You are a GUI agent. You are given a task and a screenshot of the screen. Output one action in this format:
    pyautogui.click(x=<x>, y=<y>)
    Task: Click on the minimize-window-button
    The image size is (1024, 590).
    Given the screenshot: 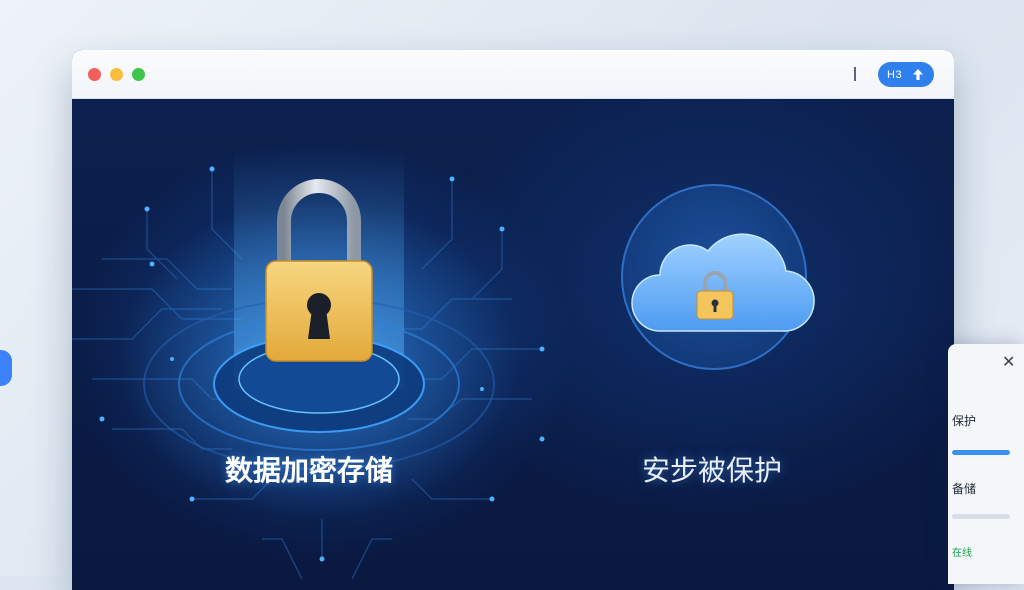 What is the action you would take?
    pyautogui.click(x=116, y=74)
    